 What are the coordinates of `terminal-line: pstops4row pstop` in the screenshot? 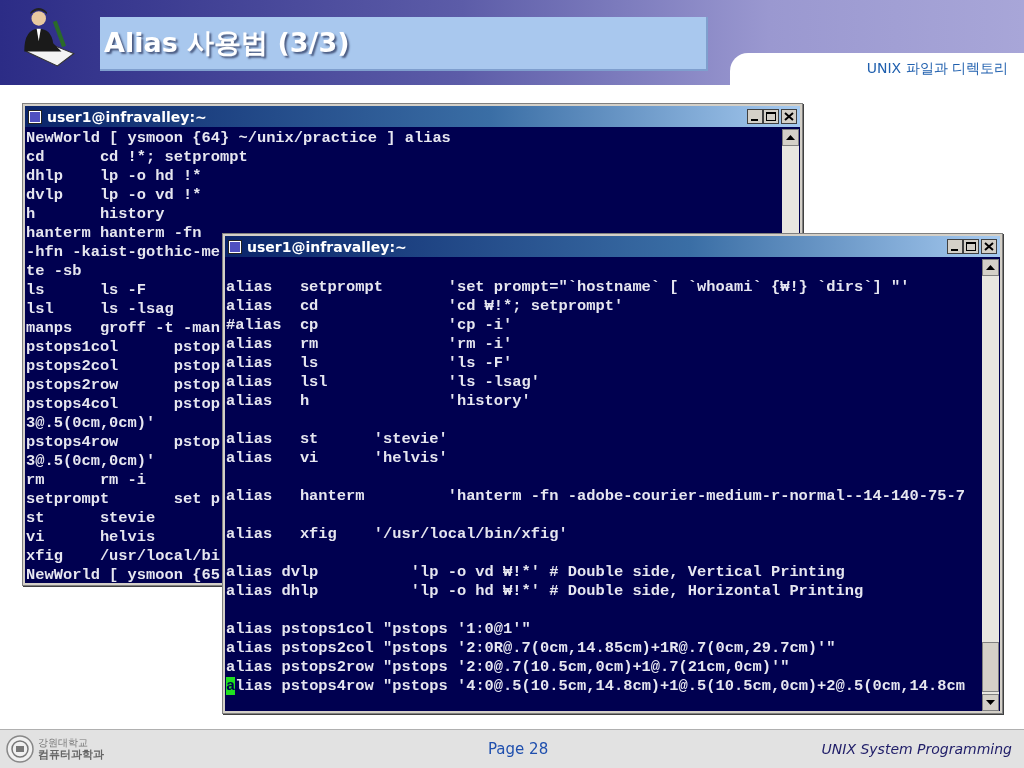 It's located at (123, 442).